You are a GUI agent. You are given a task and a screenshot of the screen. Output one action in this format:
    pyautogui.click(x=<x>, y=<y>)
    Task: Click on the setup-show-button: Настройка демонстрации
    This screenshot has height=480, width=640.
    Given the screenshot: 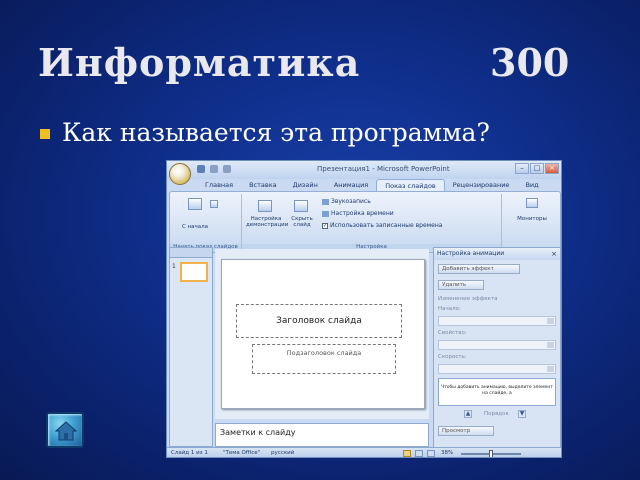 What is the action you would take?
    pyautogui.click(x=267, y=222)
    